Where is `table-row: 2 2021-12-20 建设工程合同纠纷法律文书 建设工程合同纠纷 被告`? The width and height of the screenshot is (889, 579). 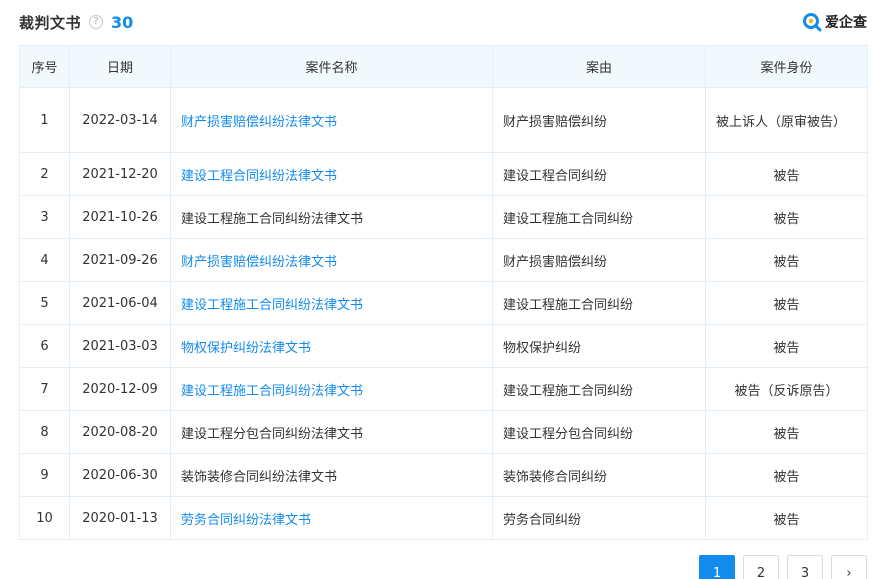
table-row: 2 2021-12-20 建设工程合同纠纷法律文书 建设工程合同纠纷 被告 is located at coordinates (443, 174).